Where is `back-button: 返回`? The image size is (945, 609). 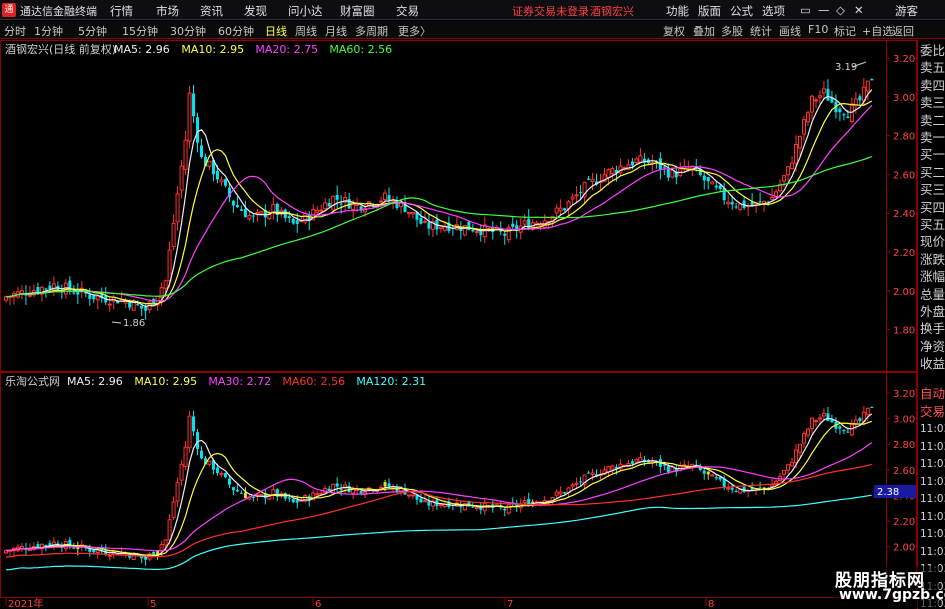 back-button: 返回 is located at coordinates (903, 31).